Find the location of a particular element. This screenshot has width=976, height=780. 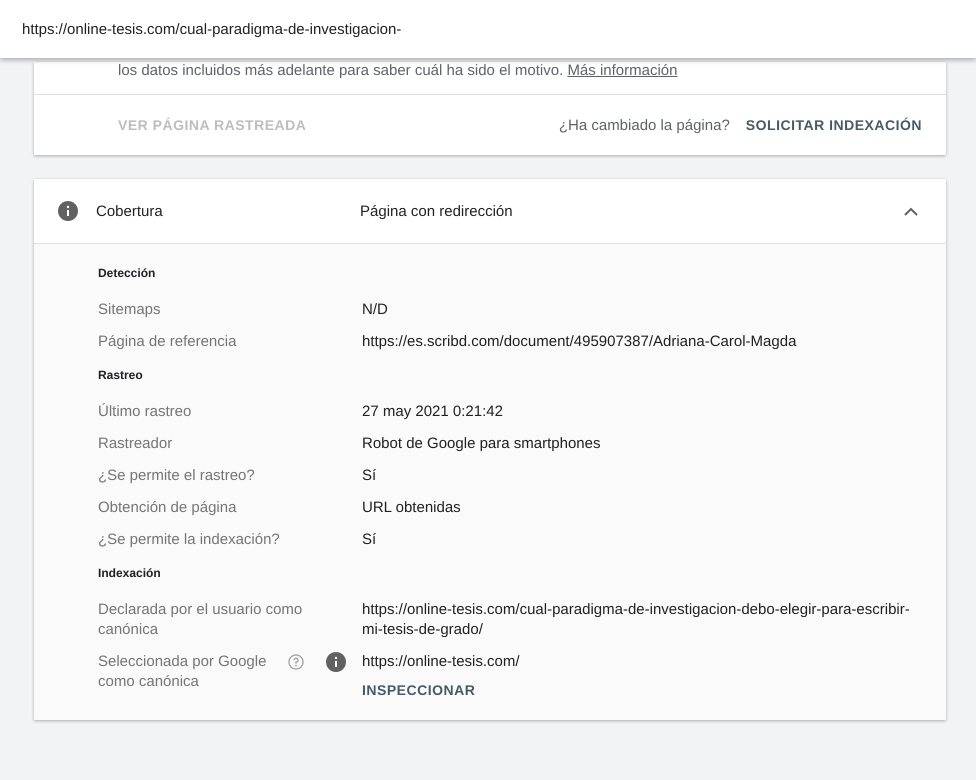

row-value: URL obtenidas is located at coordinates (412, 508).